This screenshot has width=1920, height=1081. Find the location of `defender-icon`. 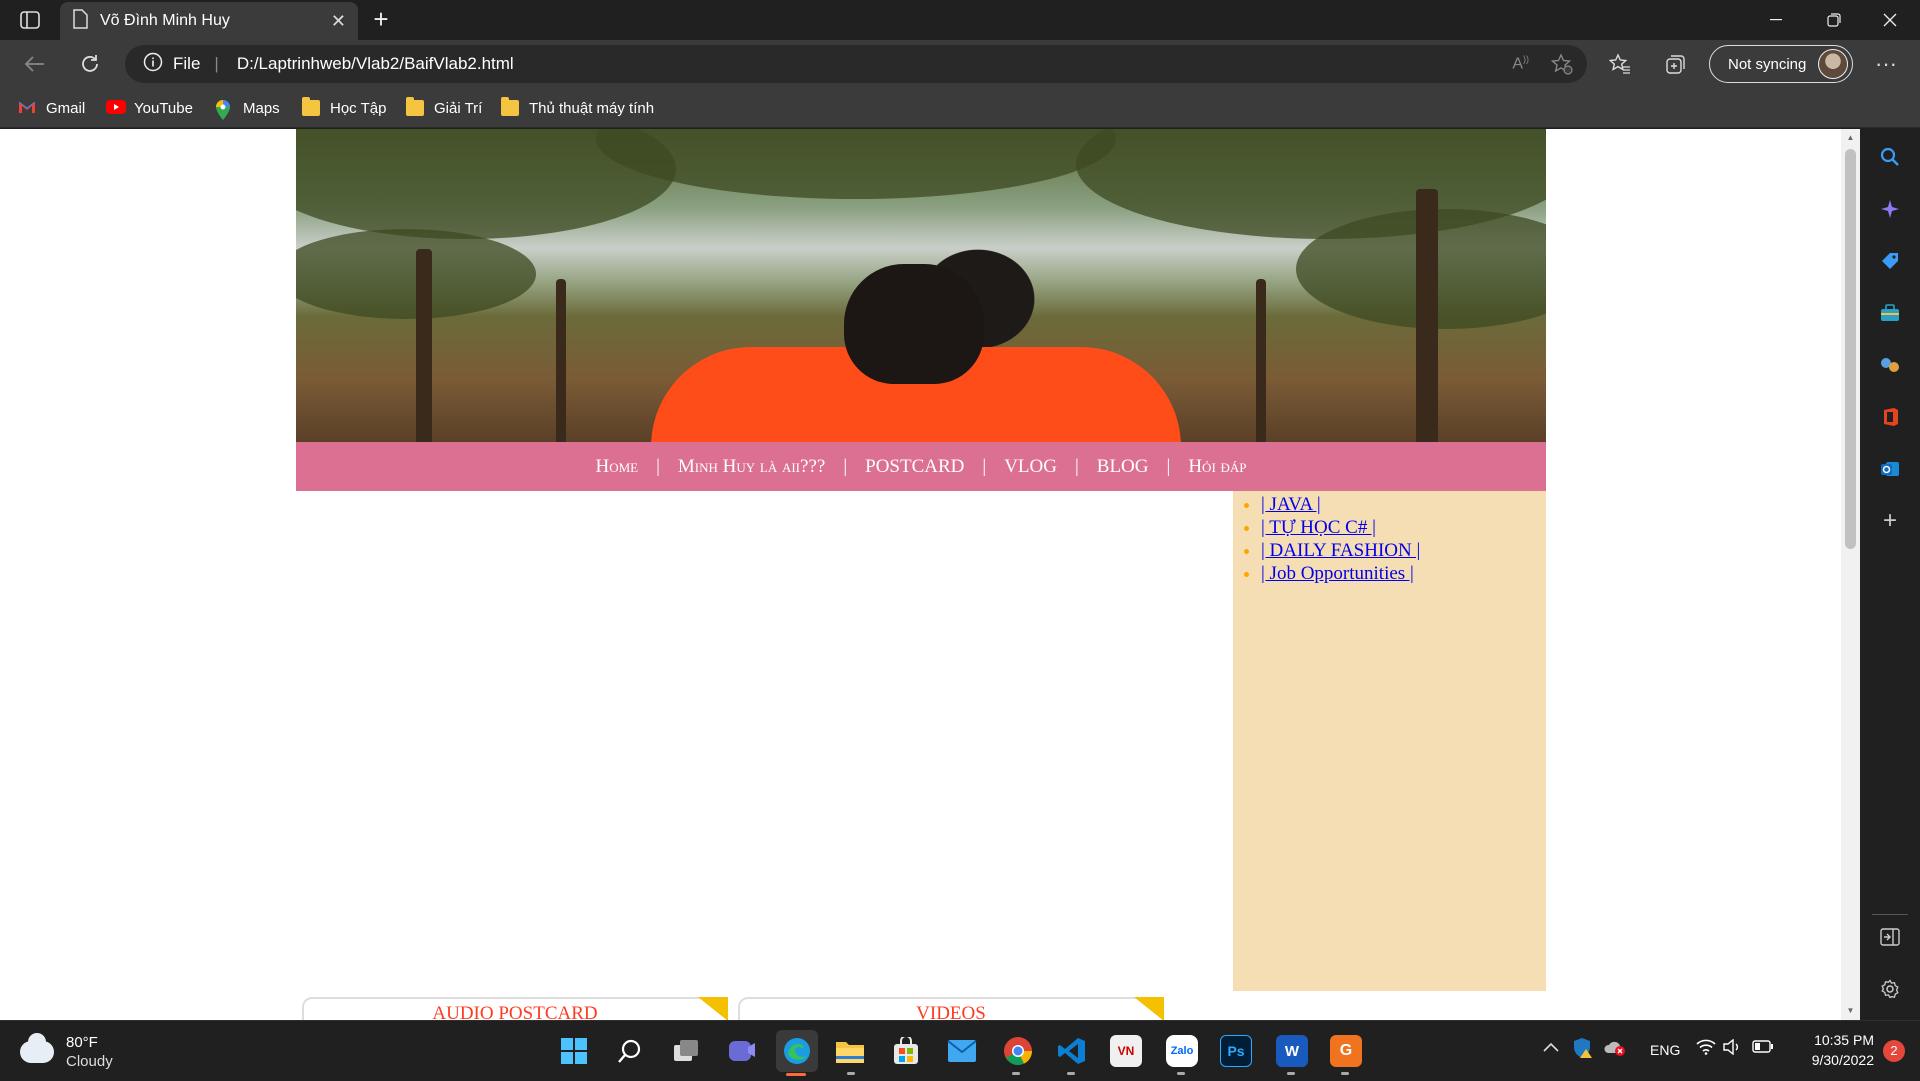

defender-icon is located at coordinates (1584, 1049).